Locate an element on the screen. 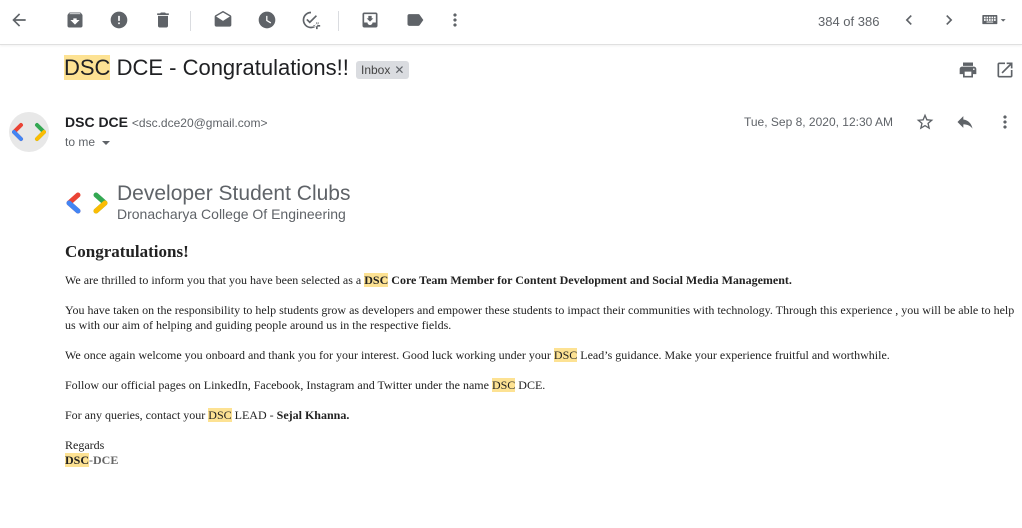  p5-bold: Sejal Khanna. is located at coordinates (313, 415).